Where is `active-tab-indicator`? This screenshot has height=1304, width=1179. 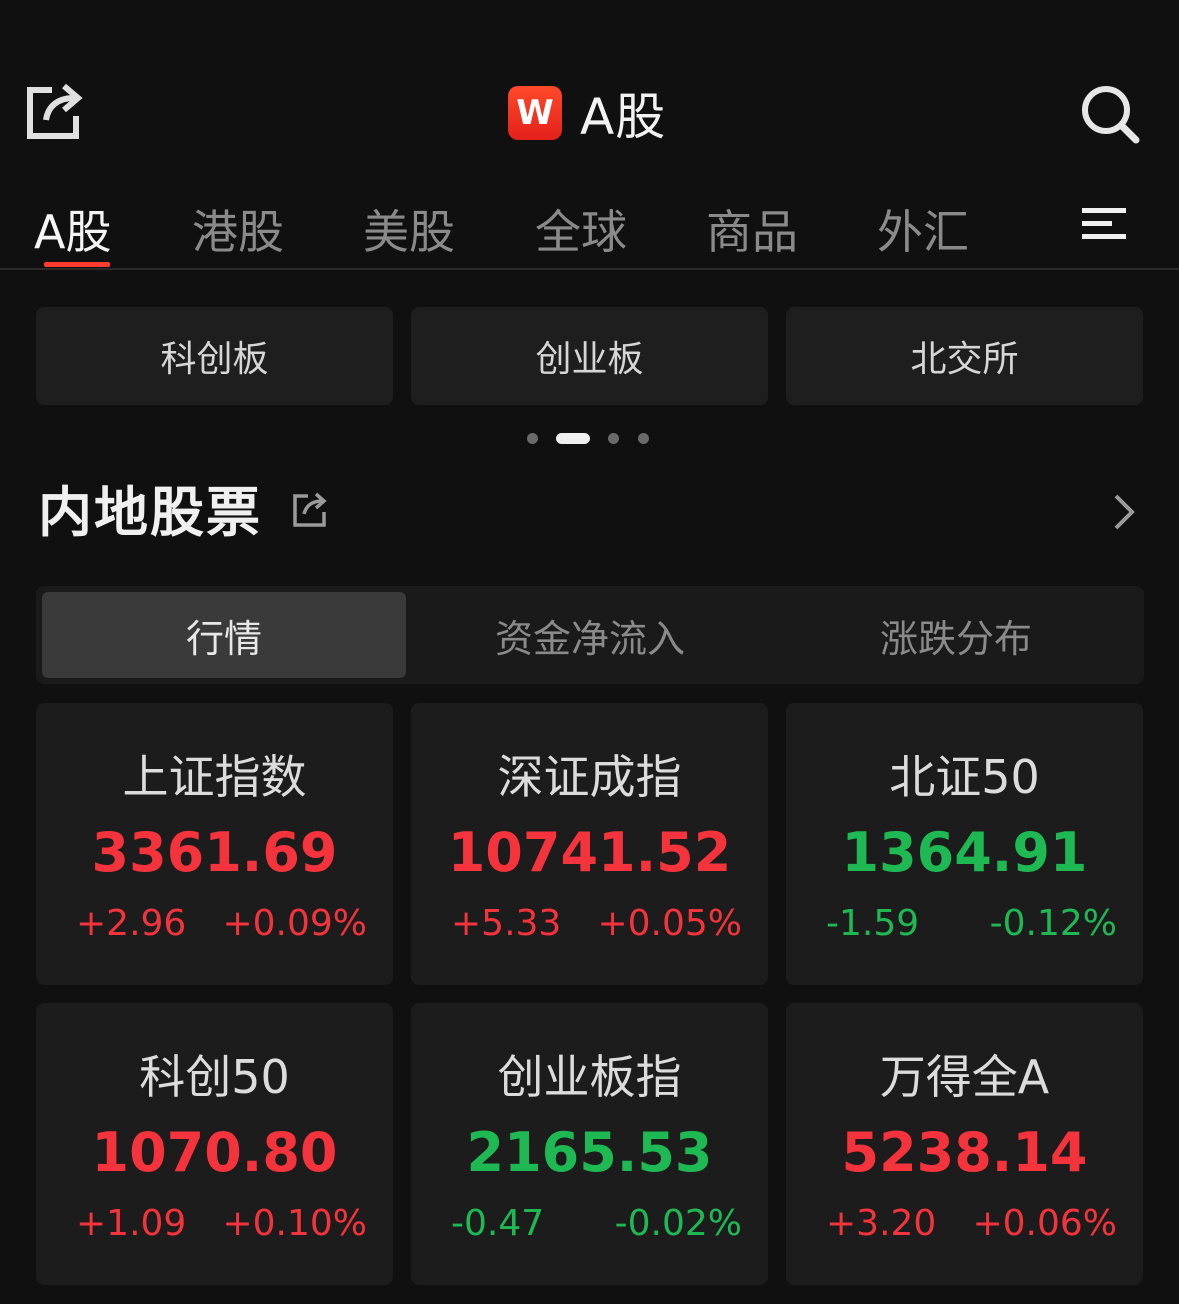
active-tab-indicator is located at coordinates (77, 264).